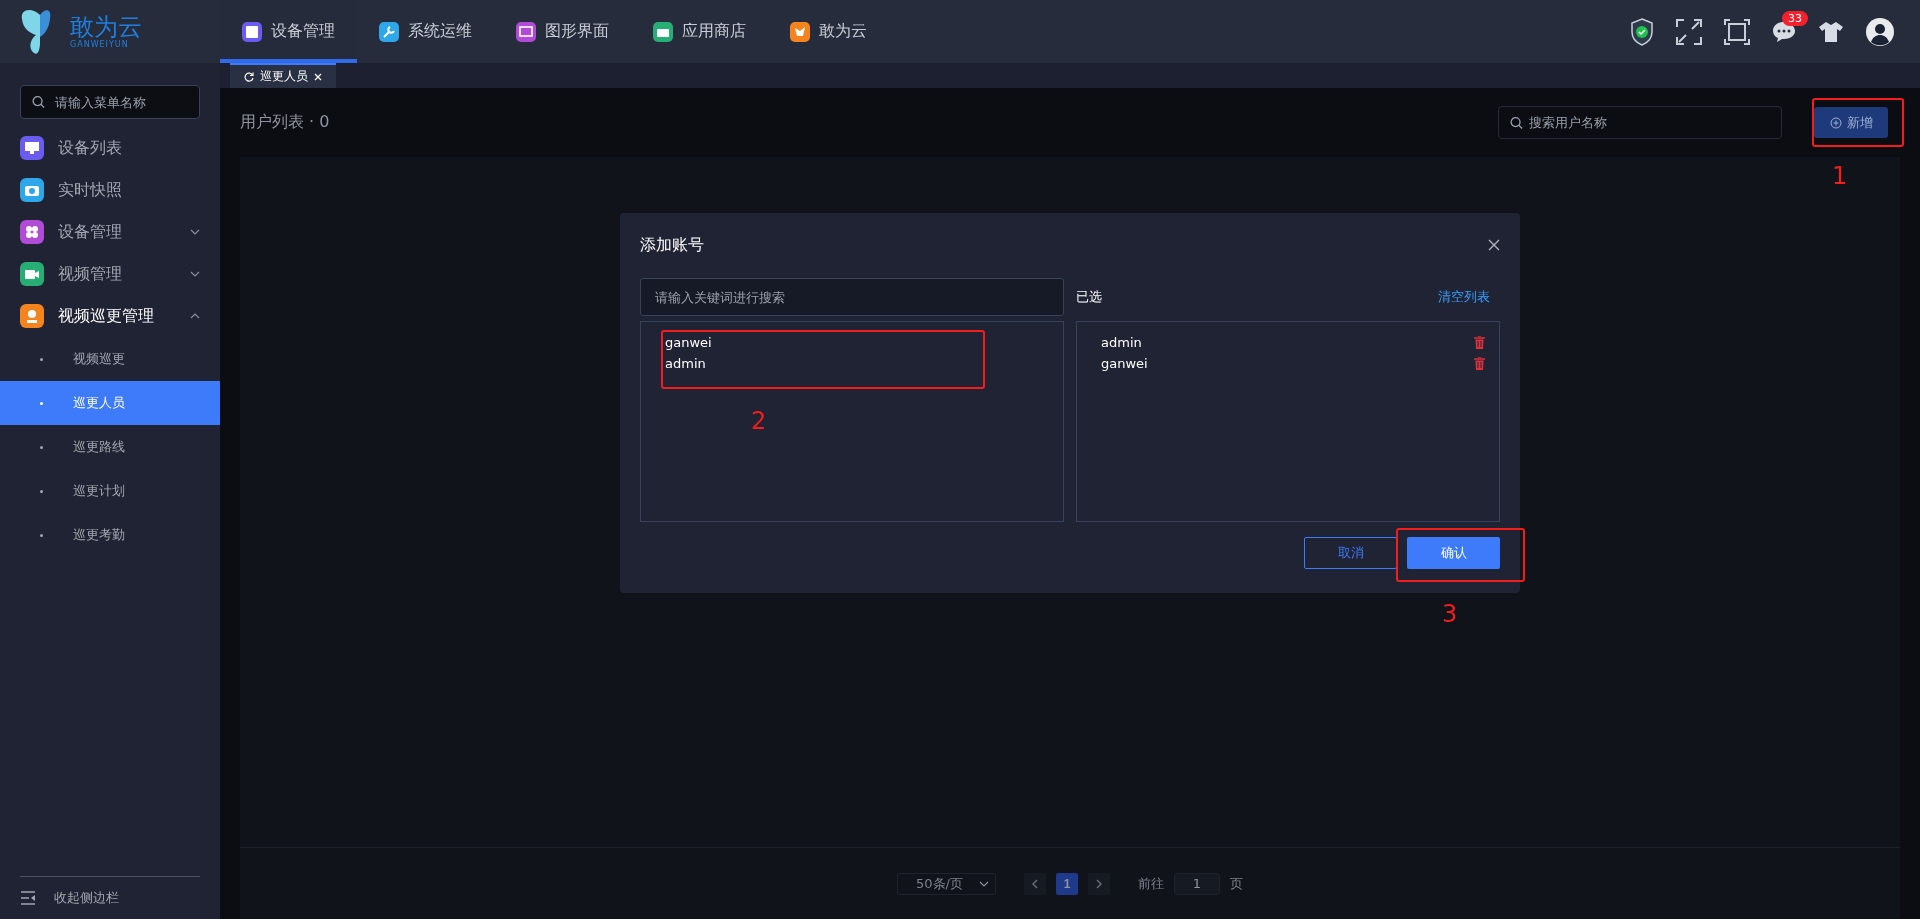 This screenshot has height=919, width=1920. What do you see at coordinates (283, 75) in the screenshot?
I see `page-tab: 巡更人员` at bounding box center [283, 75].